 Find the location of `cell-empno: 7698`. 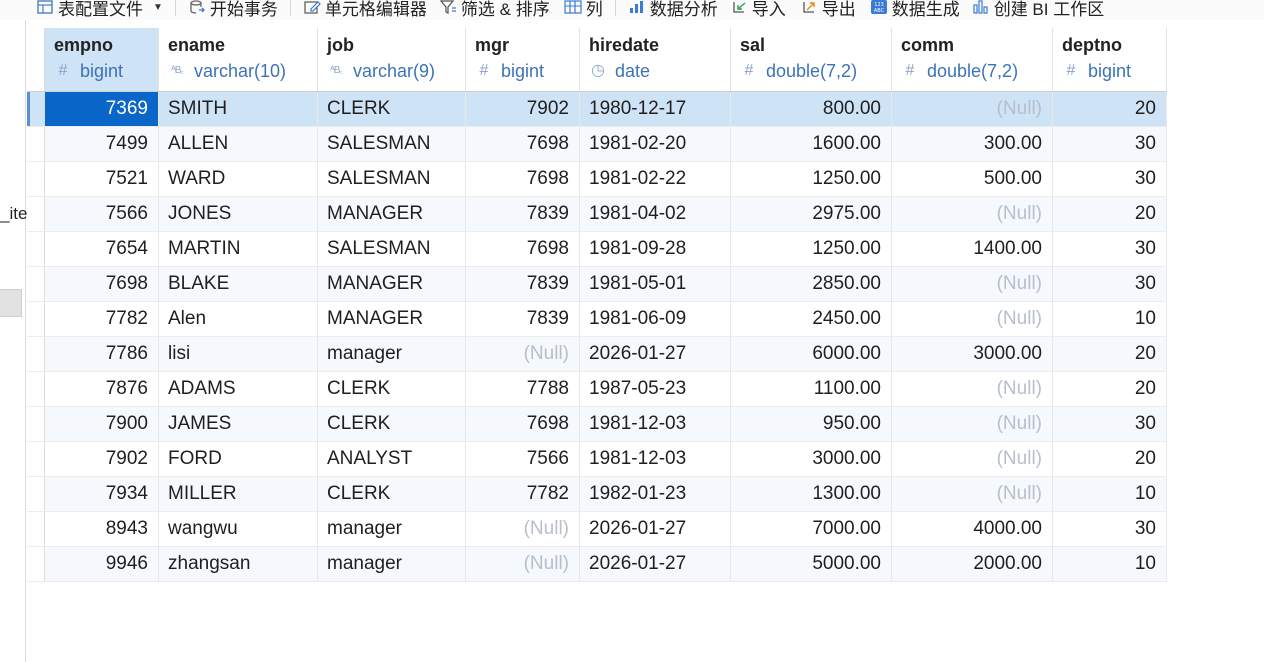

cell-empno: 7698 is located at coordinates (102, 284).